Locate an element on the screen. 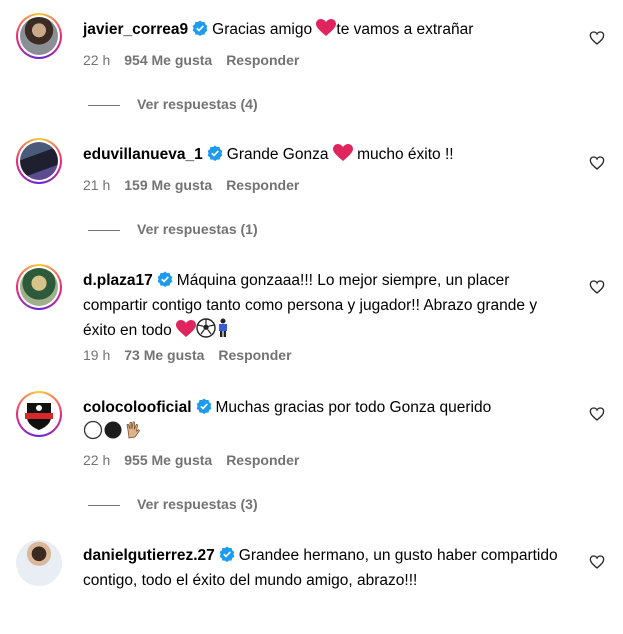 Image resolution: width=623 pixels, height=634 pixels. black-circle-emoji-icon is located at coordinates (113, 430).